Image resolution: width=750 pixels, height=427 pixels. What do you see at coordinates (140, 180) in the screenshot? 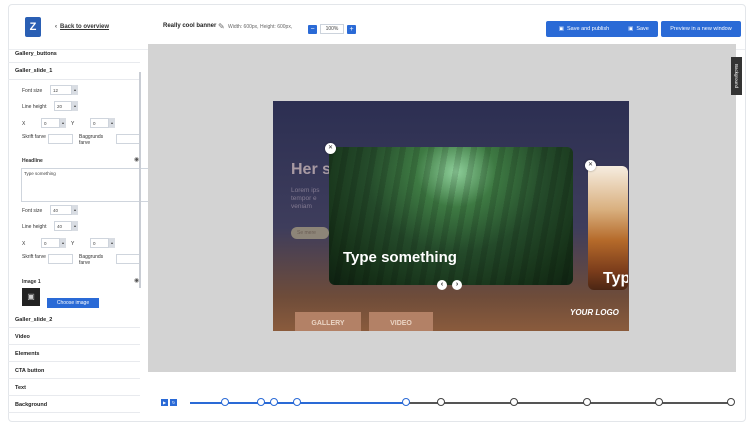
I see `sidebar-scrollbar` at bounding box center [140, 180].